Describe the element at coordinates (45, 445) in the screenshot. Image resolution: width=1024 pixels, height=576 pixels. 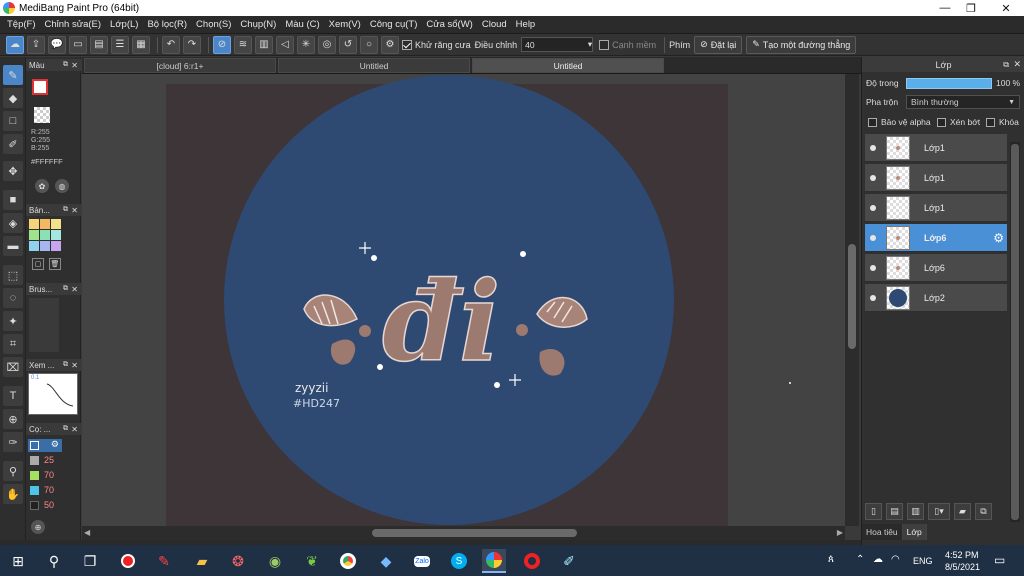
I see `brush-size-selected: ⚙` at that location.